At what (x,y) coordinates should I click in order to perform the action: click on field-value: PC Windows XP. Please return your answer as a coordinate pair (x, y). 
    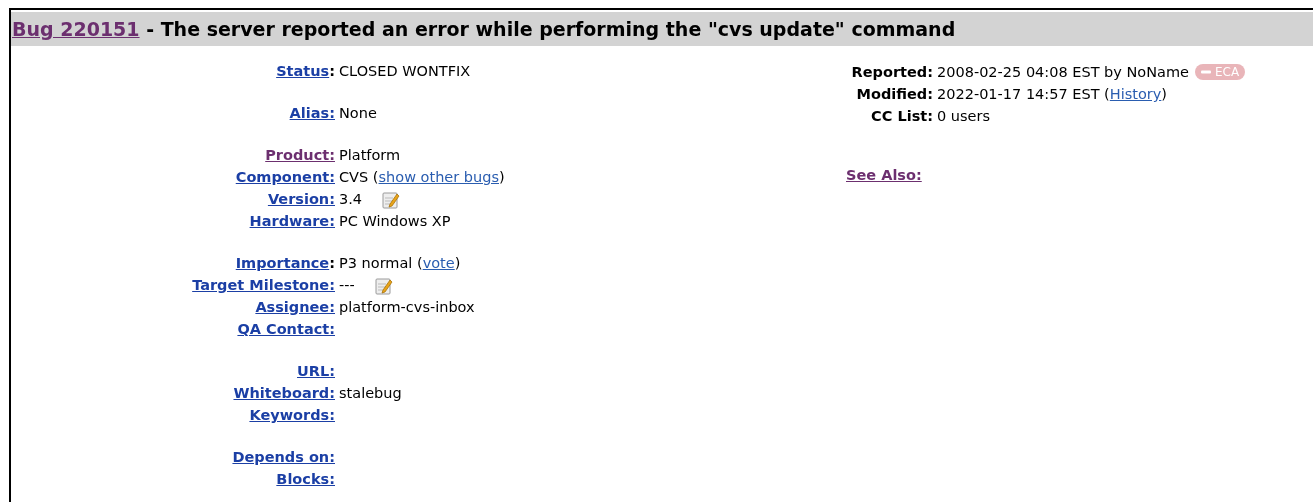
    Looking at the image, I should click on (395, 221).